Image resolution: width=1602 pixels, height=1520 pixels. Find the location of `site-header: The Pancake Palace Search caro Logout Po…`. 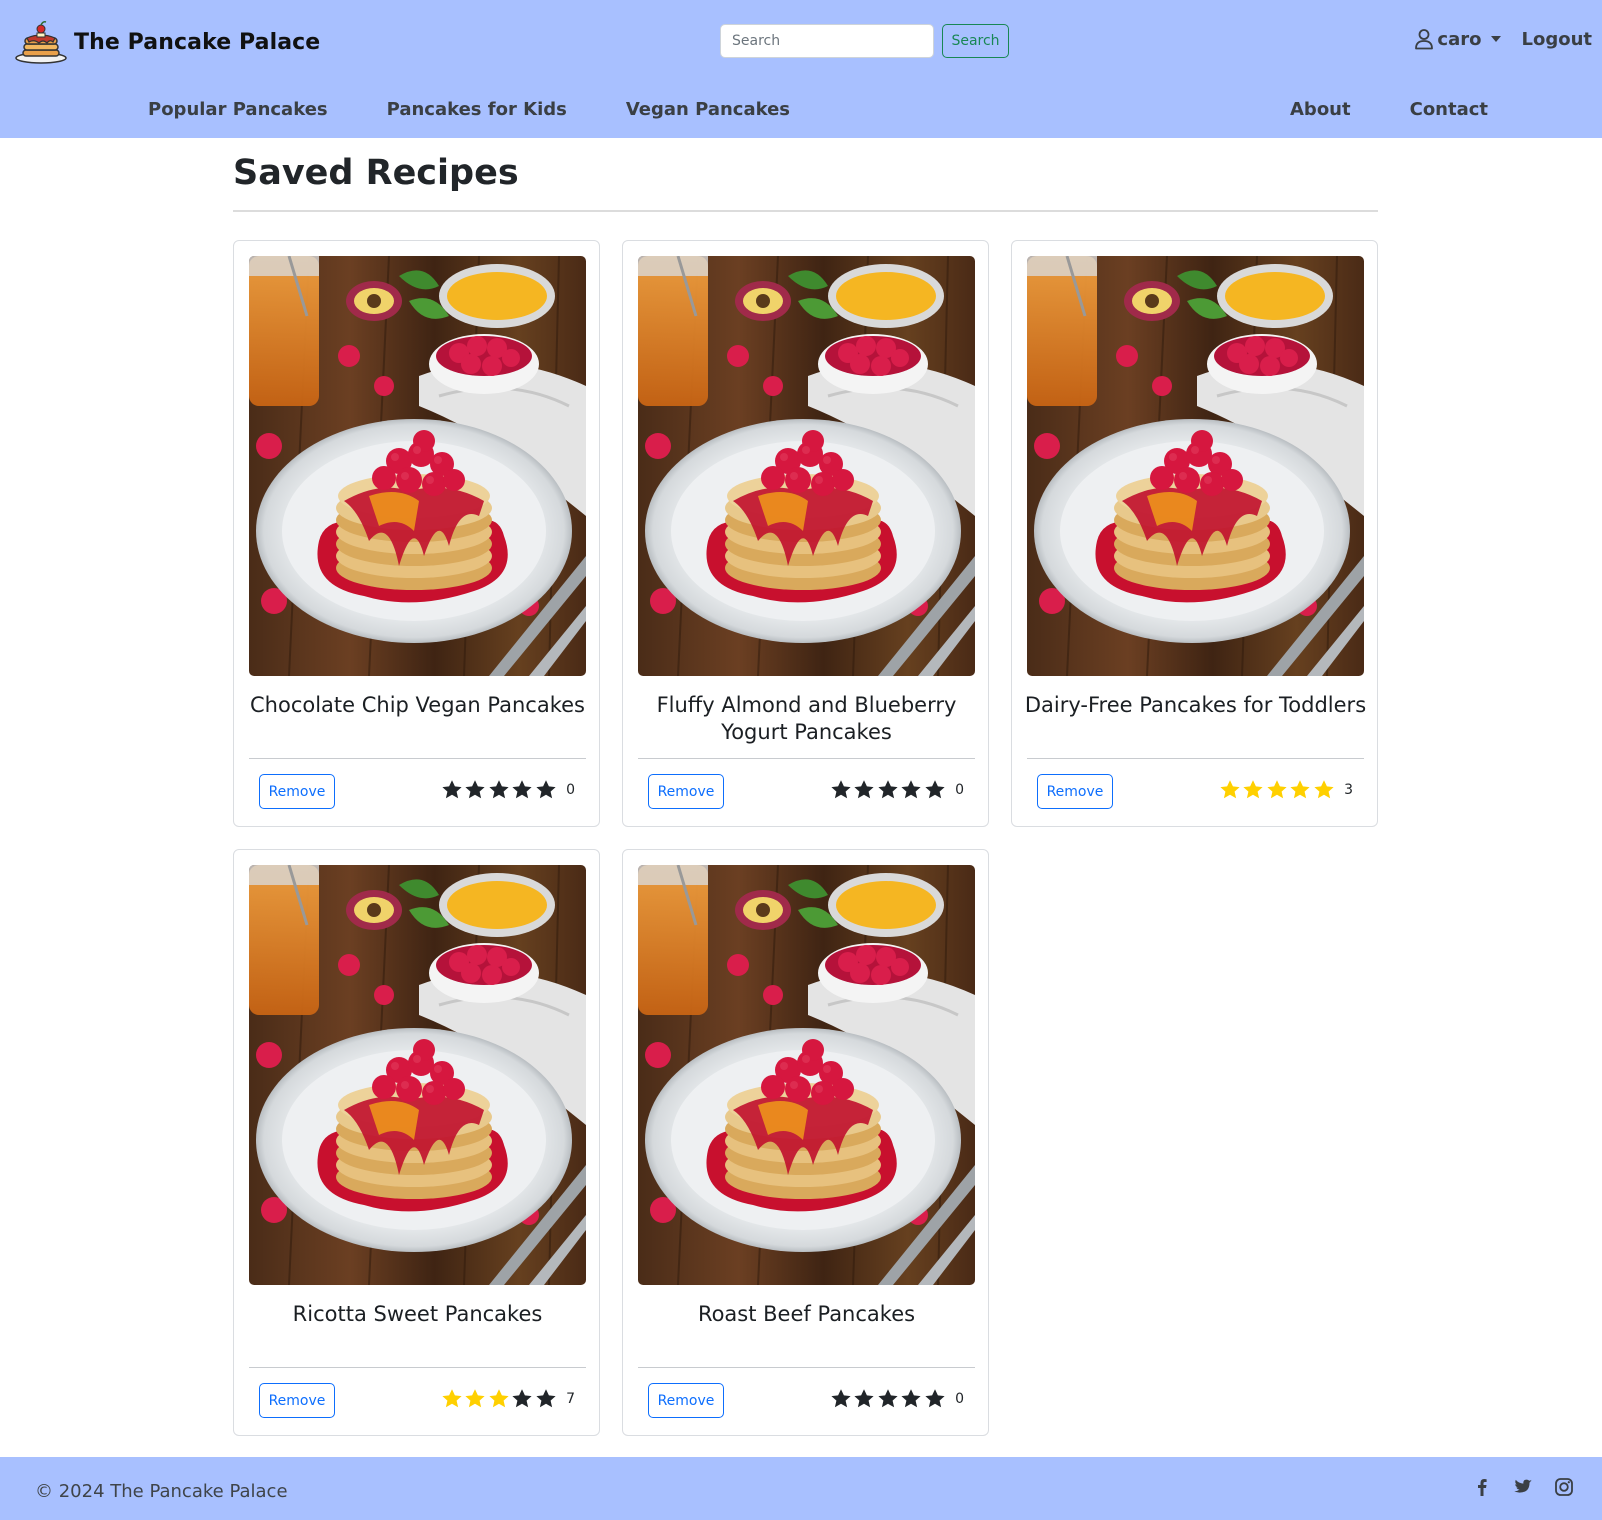

site-header: The Pancake Palace Search caro Logout Po… is located at coordinates (801, 69).